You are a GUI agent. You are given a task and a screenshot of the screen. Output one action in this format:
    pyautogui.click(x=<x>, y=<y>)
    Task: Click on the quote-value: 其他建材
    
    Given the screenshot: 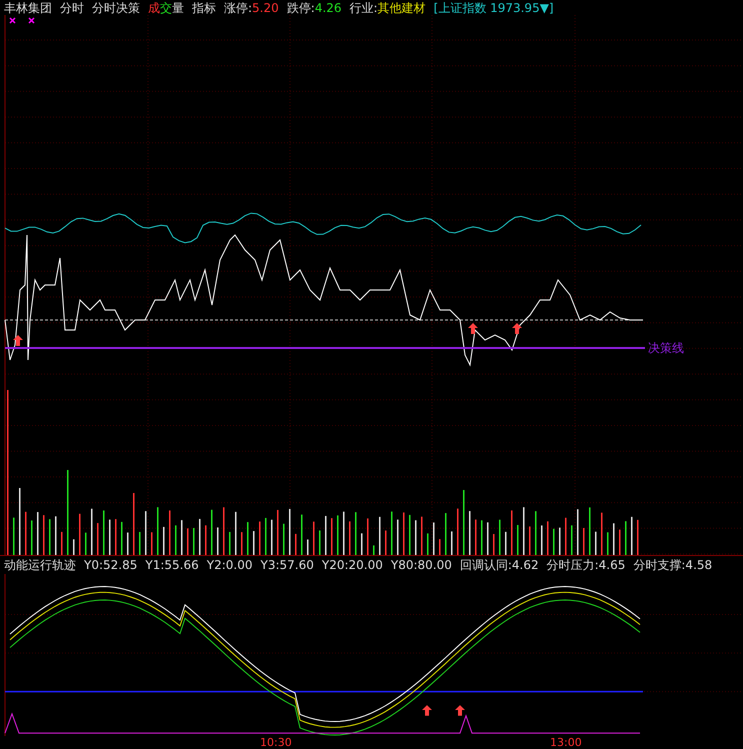 What is the action you would take?
    pyautogui.click(x=402, y=8)
    